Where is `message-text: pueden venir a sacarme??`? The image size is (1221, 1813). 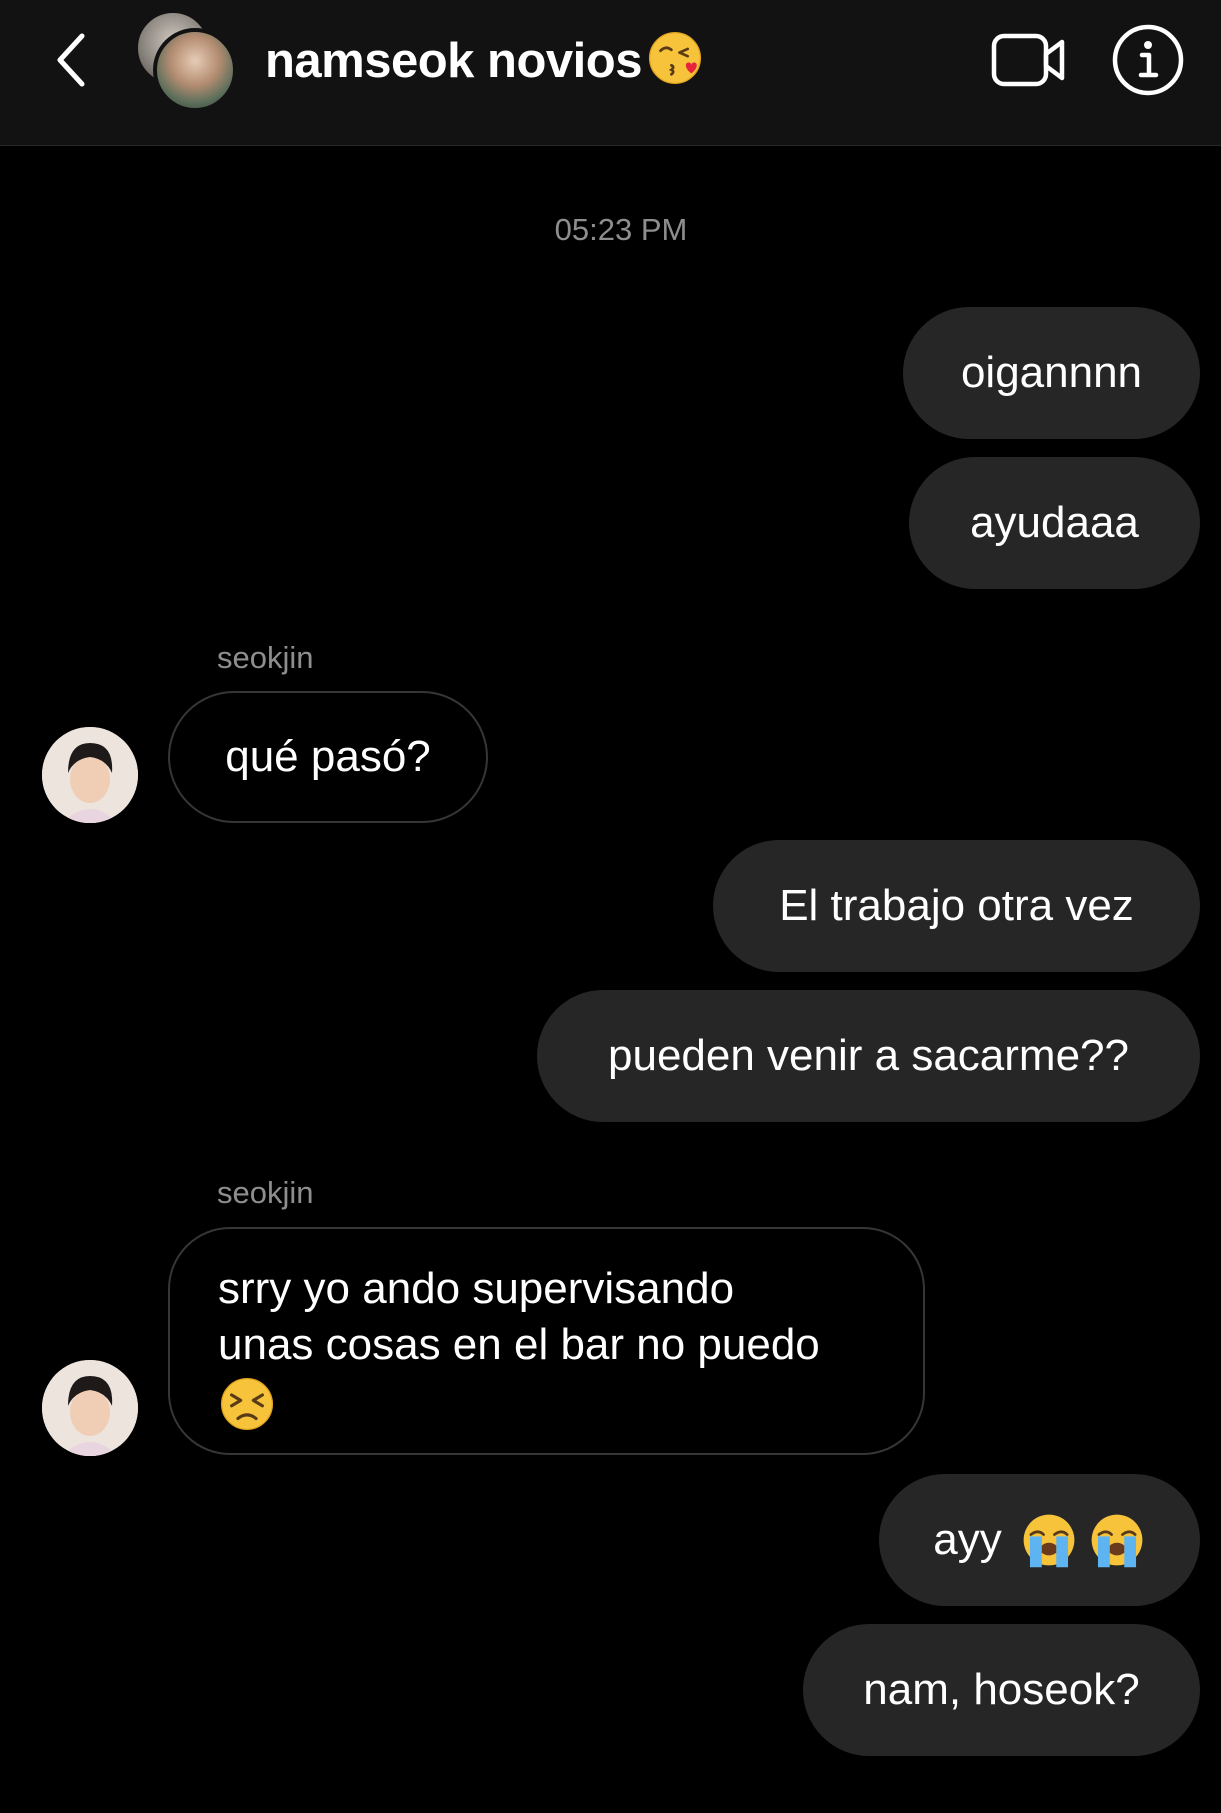 message-text: pueden venir a sacarme?? is located at coordinates (868, 1055).